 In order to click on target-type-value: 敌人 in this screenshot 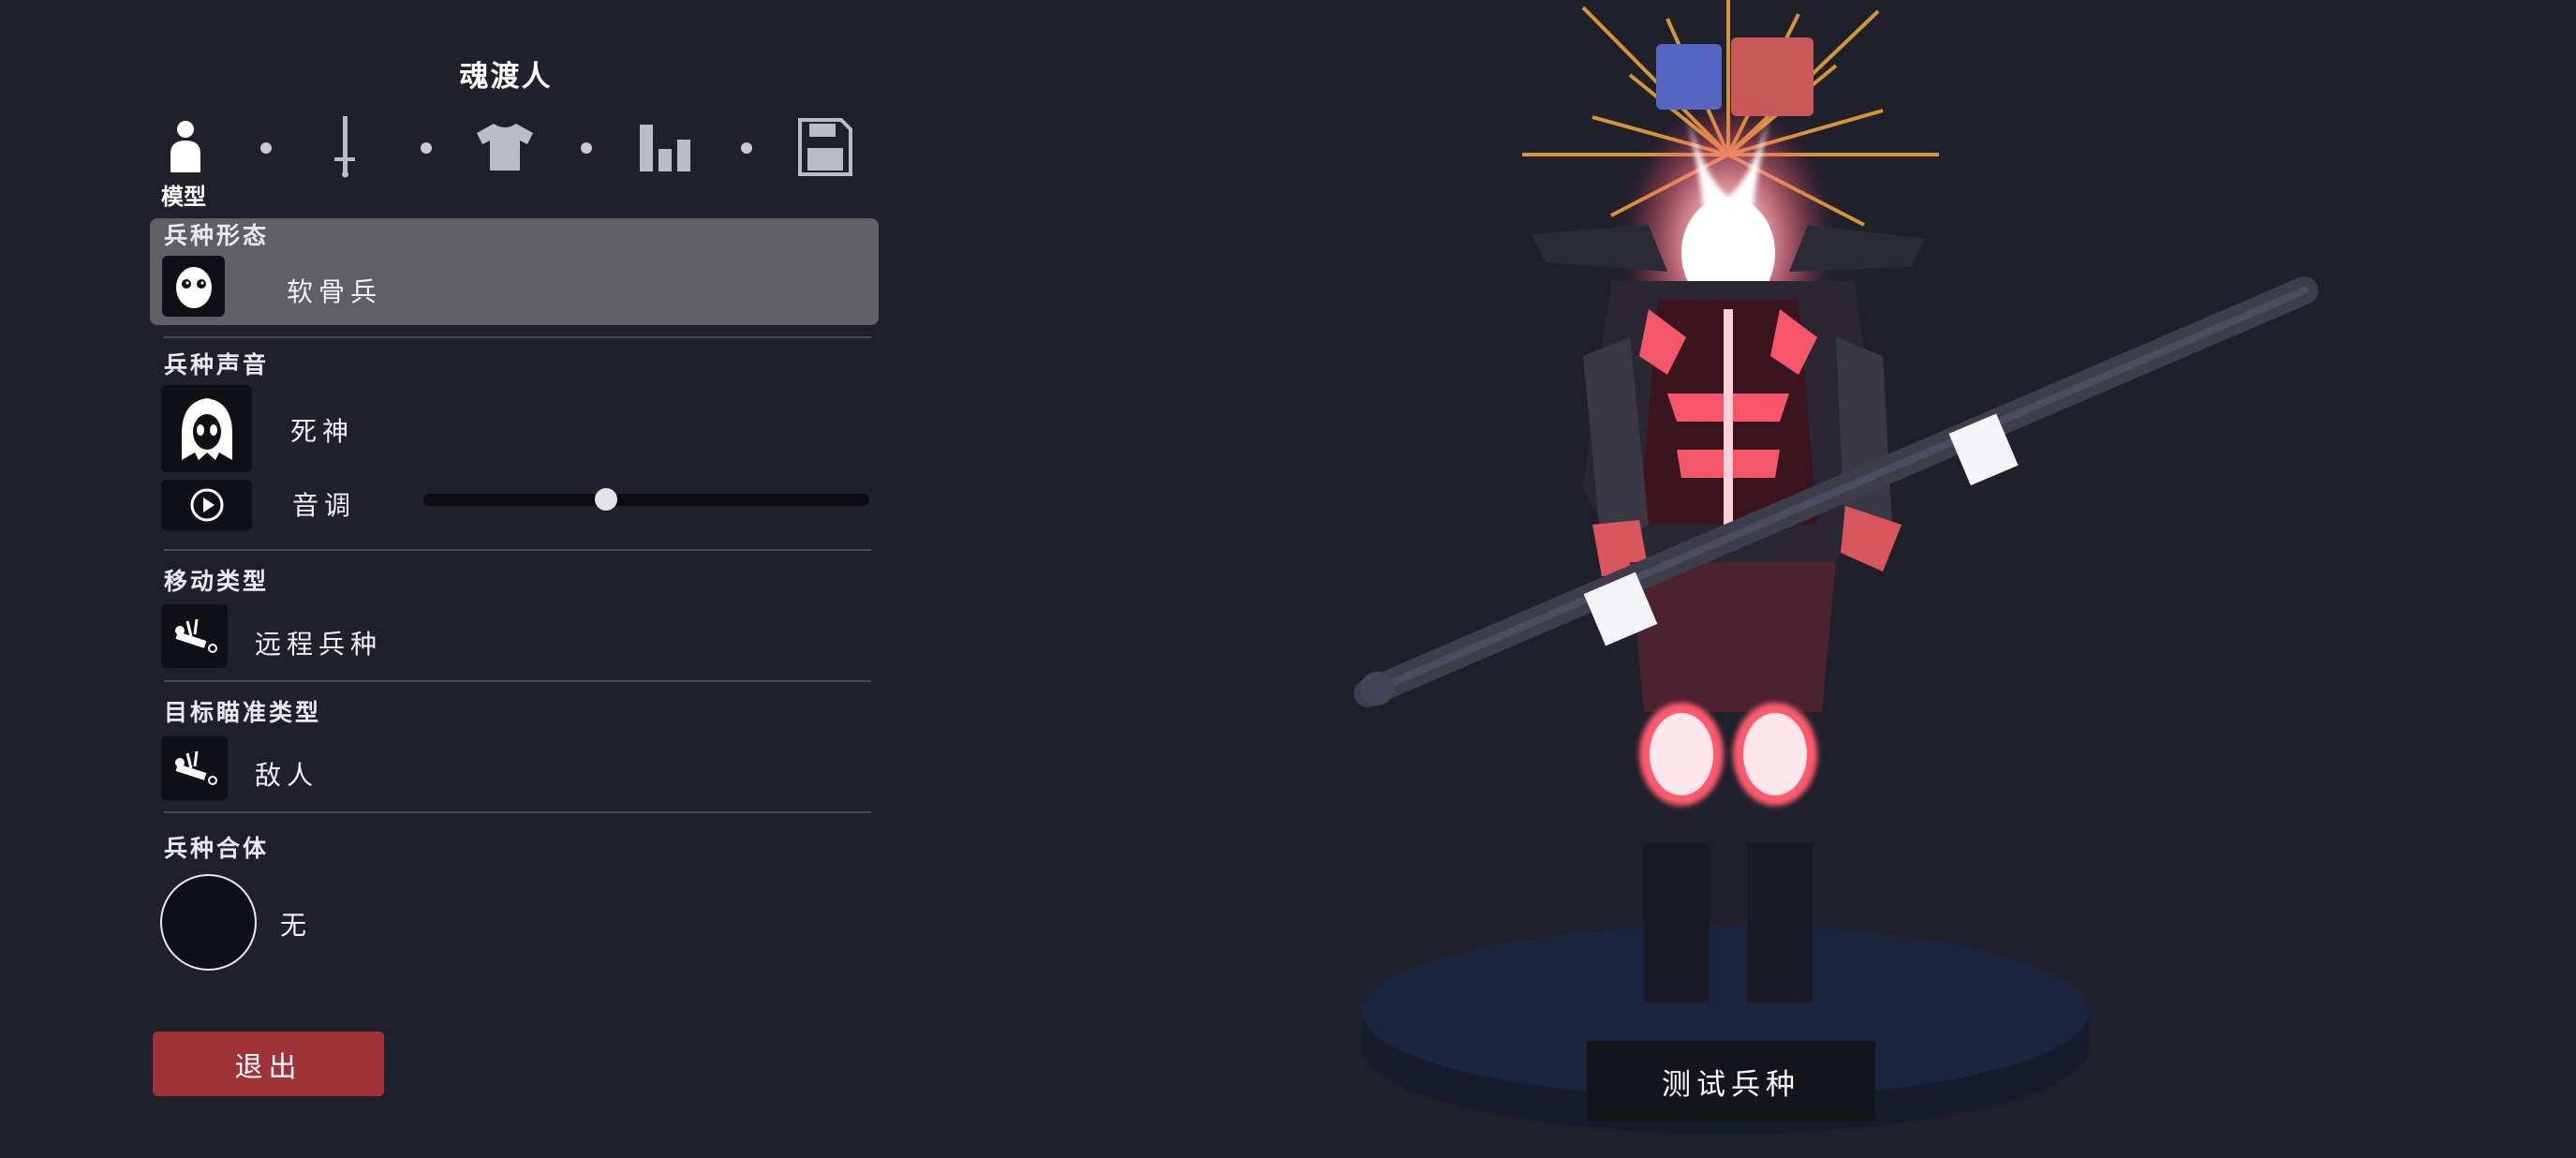, I will do `click(287, 776)`.